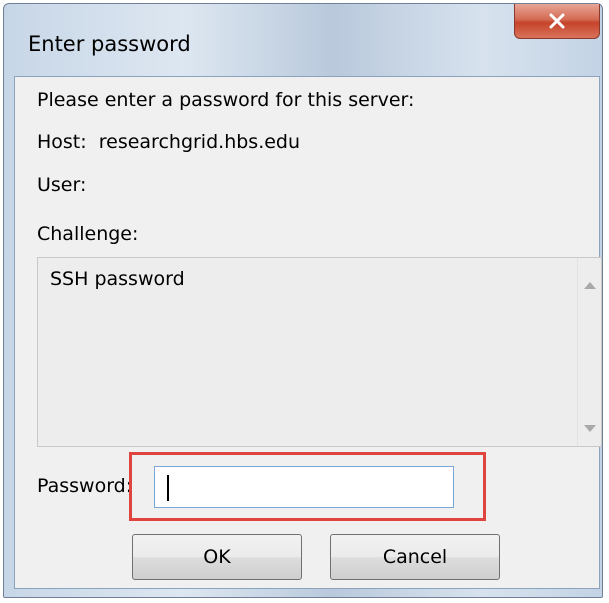 Image resolution: width=609 pixels, height=603 pixels. Describe the element at coordinates (217, 557) in the screenshot. I see `ok-button: OK` at that location.